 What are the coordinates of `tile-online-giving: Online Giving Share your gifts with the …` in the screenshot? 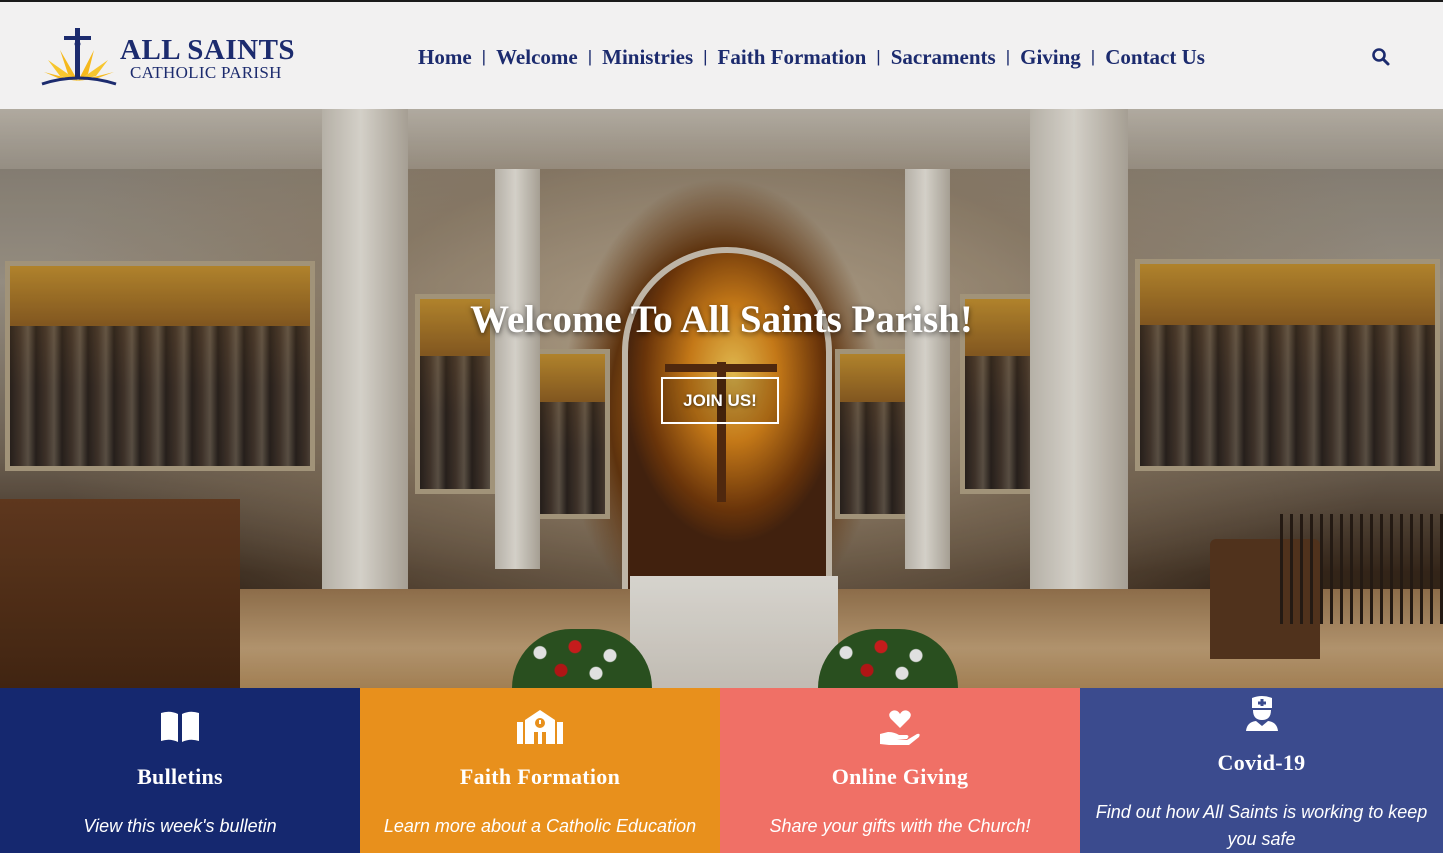 It's located at (900, 770).